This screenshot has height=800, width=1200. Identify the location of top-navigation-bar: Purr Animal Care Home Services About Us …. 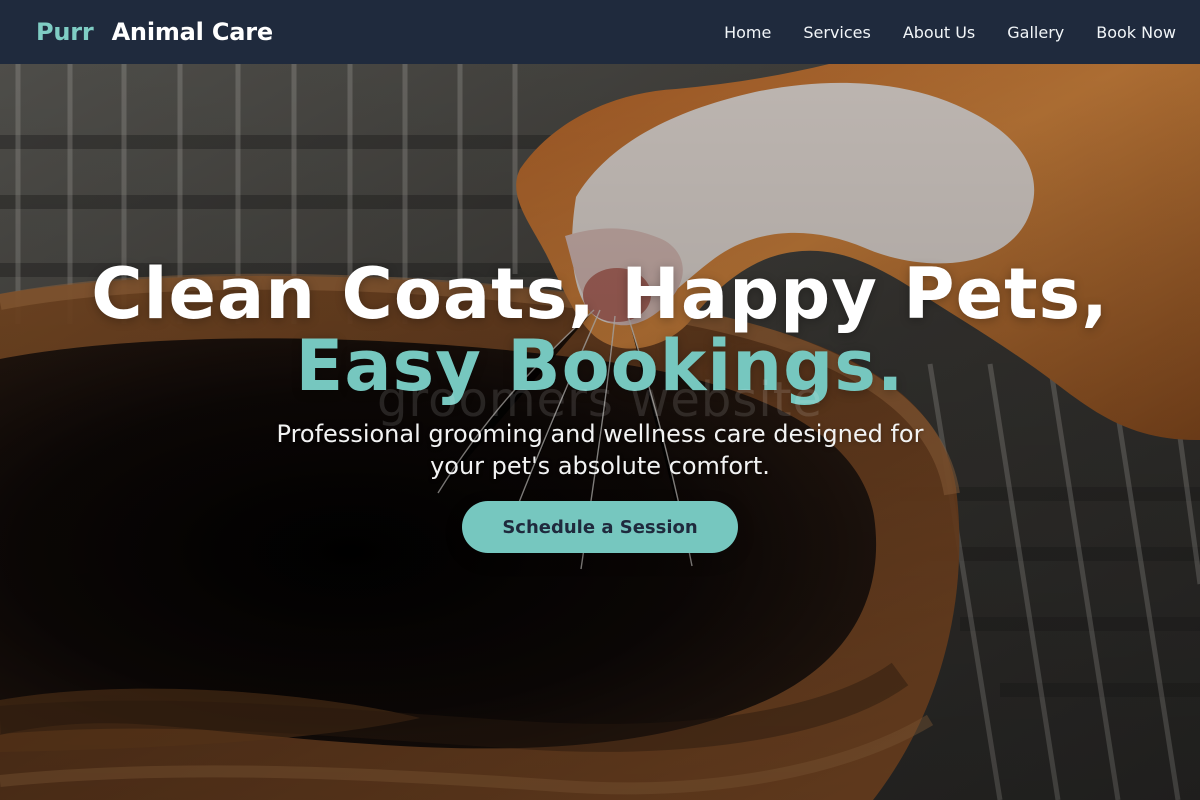
(600, 32).